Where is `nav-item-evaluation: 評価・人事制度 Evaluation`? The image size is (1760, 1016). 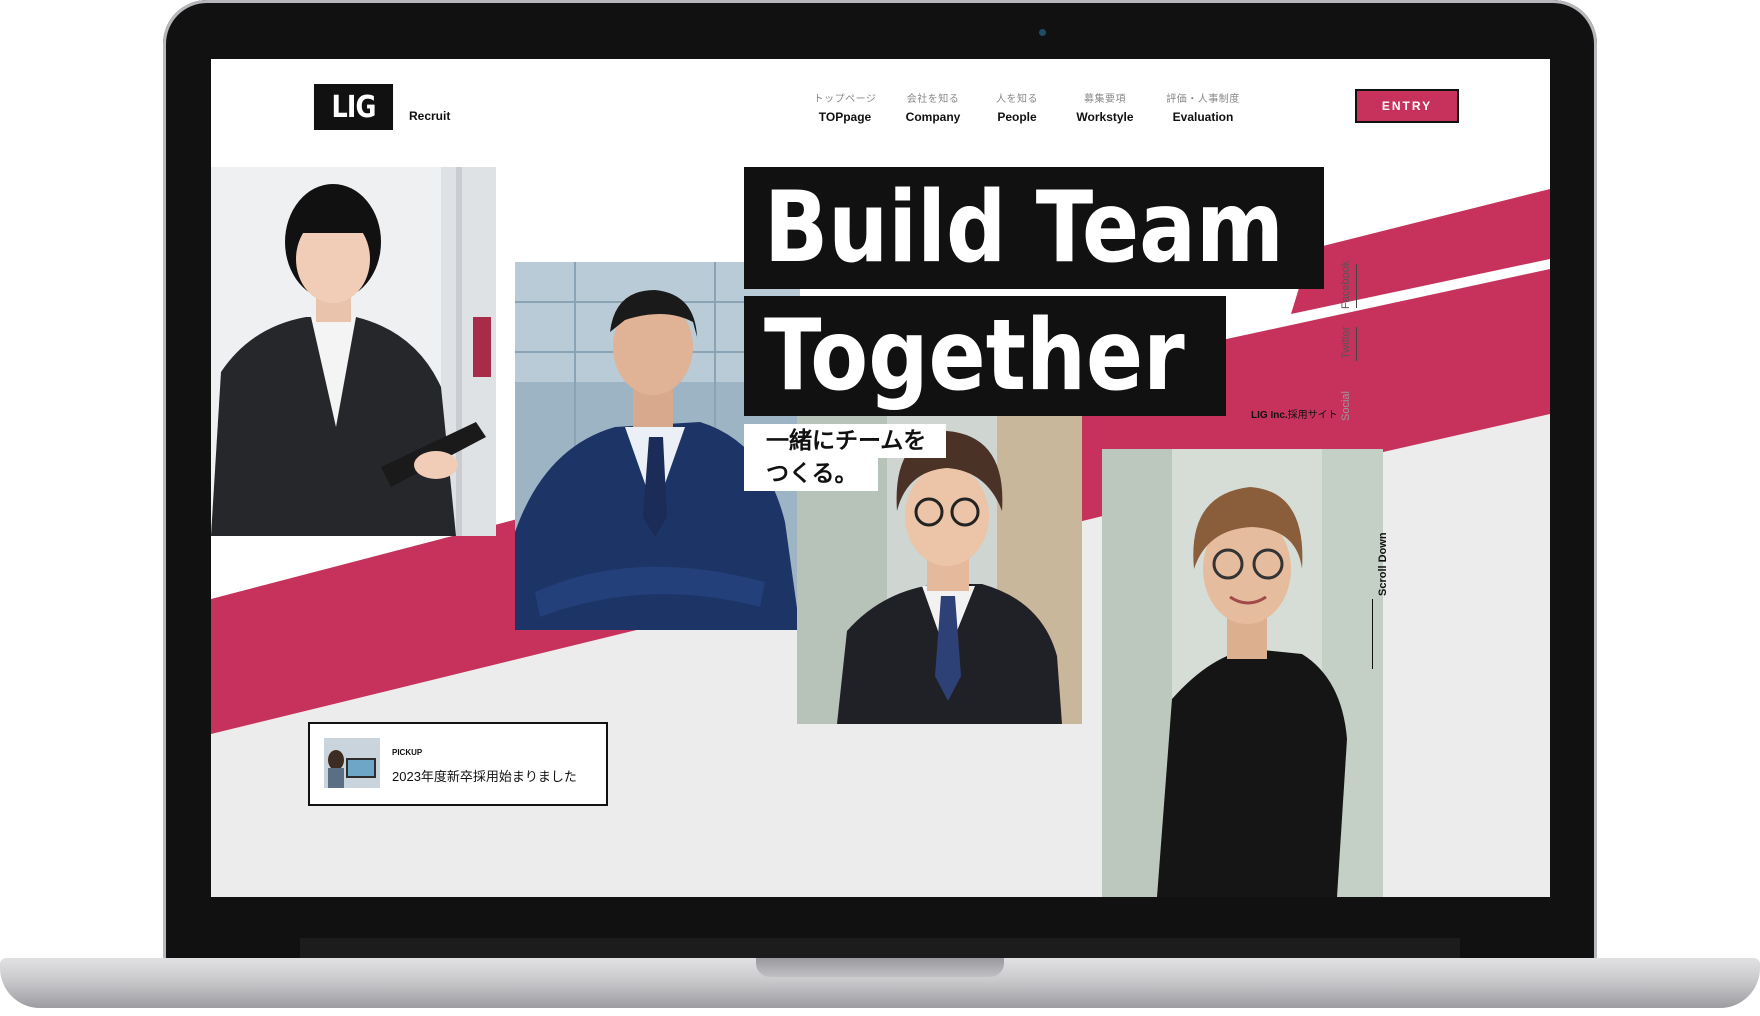 nav-item-evaluation: 評価・人事制度 Evaluation is located at coordinates (1203, 107).